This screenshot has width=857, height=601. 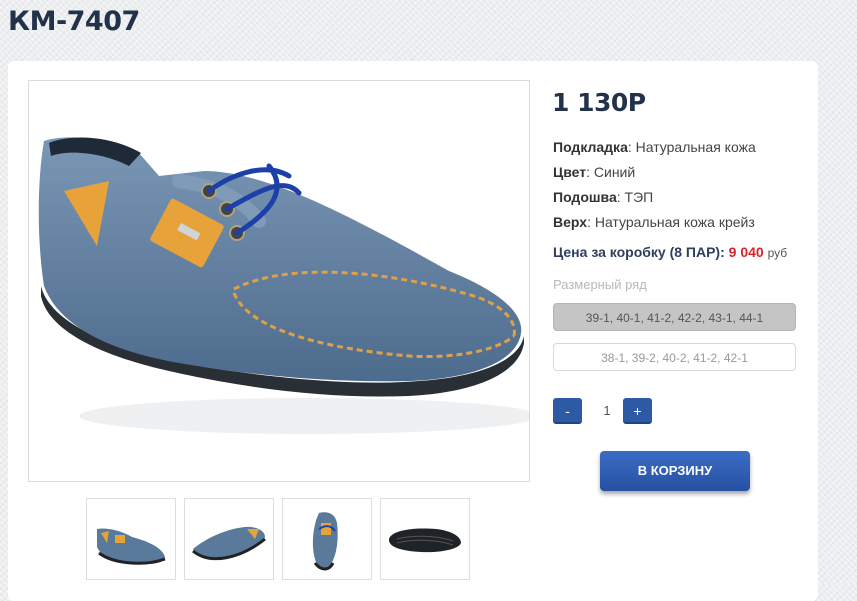 What do you see at coordinates (746, 252) in the screenshot?
I see `box-price-value: 9 040` at bounding box center [746, 252].